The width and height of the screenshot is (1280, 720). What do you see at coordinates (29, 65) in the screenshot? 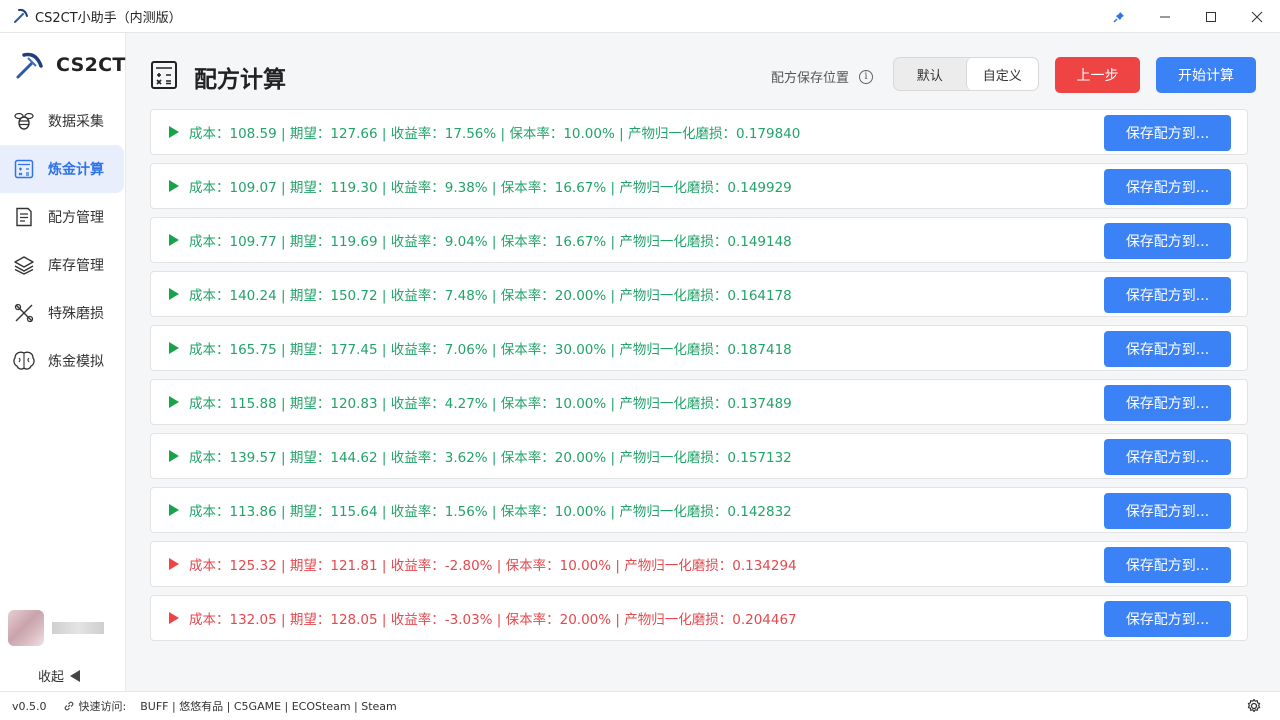
I see `pickaxe-logo-icon` at bounding box center [29, 65].